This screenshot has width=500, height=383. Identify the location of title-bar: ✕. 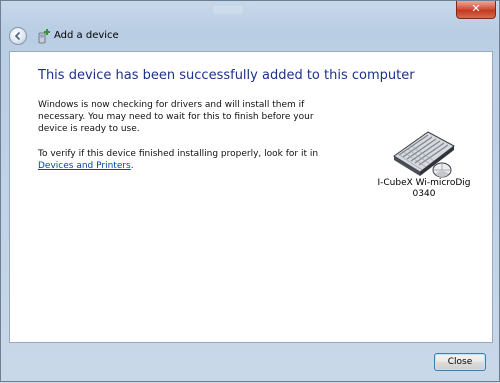
(250, 12).